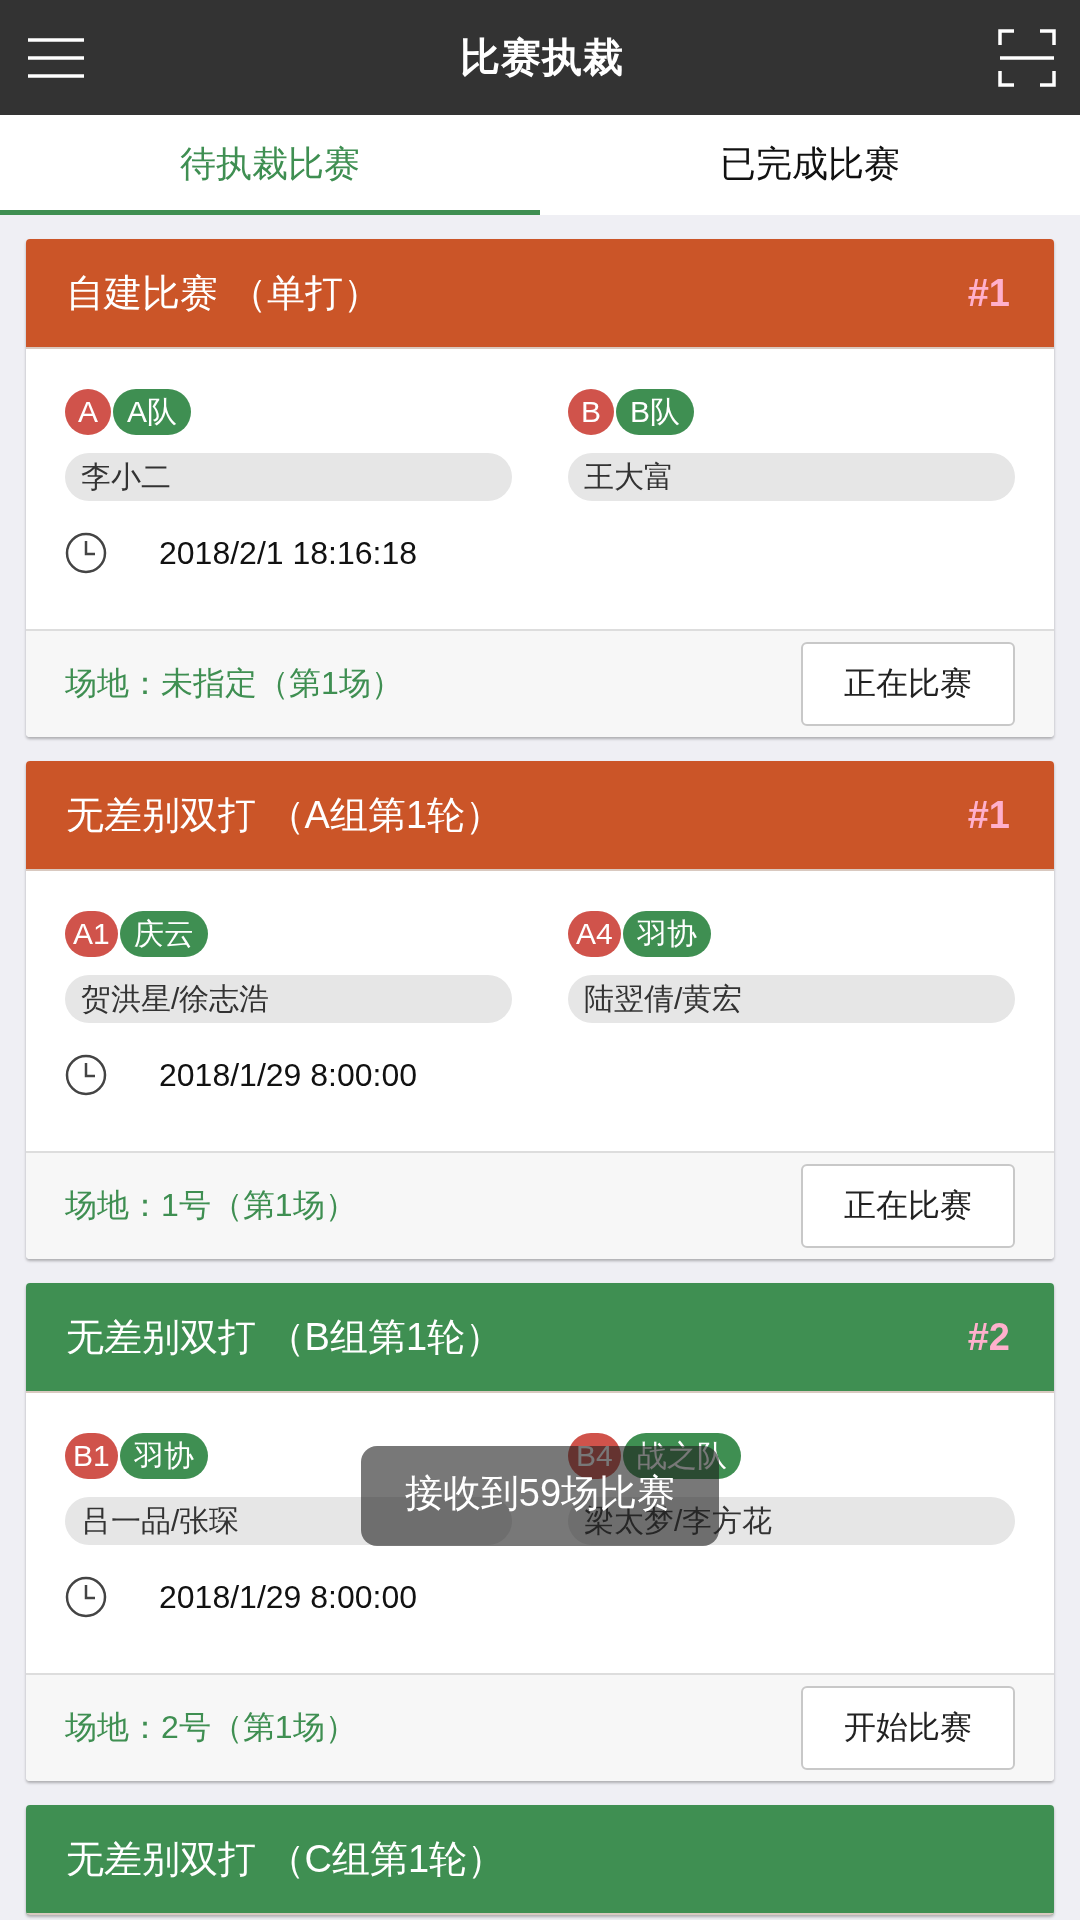  What do you see at coordinates (285, 815) in the screenshot?
I see `match-title: 无差别双打 （A组第1轮）` at bounding box center [285, 815].